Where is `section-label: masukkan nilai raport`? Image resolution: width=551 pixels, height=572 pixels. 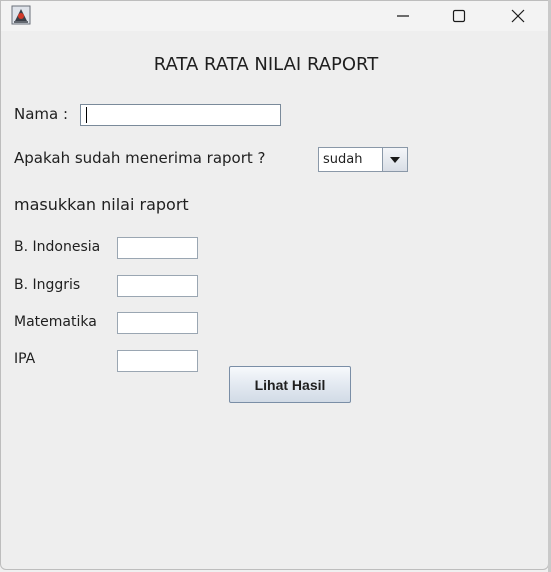 section-label: masukkan nilai raport is located at coordinates (101, 204).